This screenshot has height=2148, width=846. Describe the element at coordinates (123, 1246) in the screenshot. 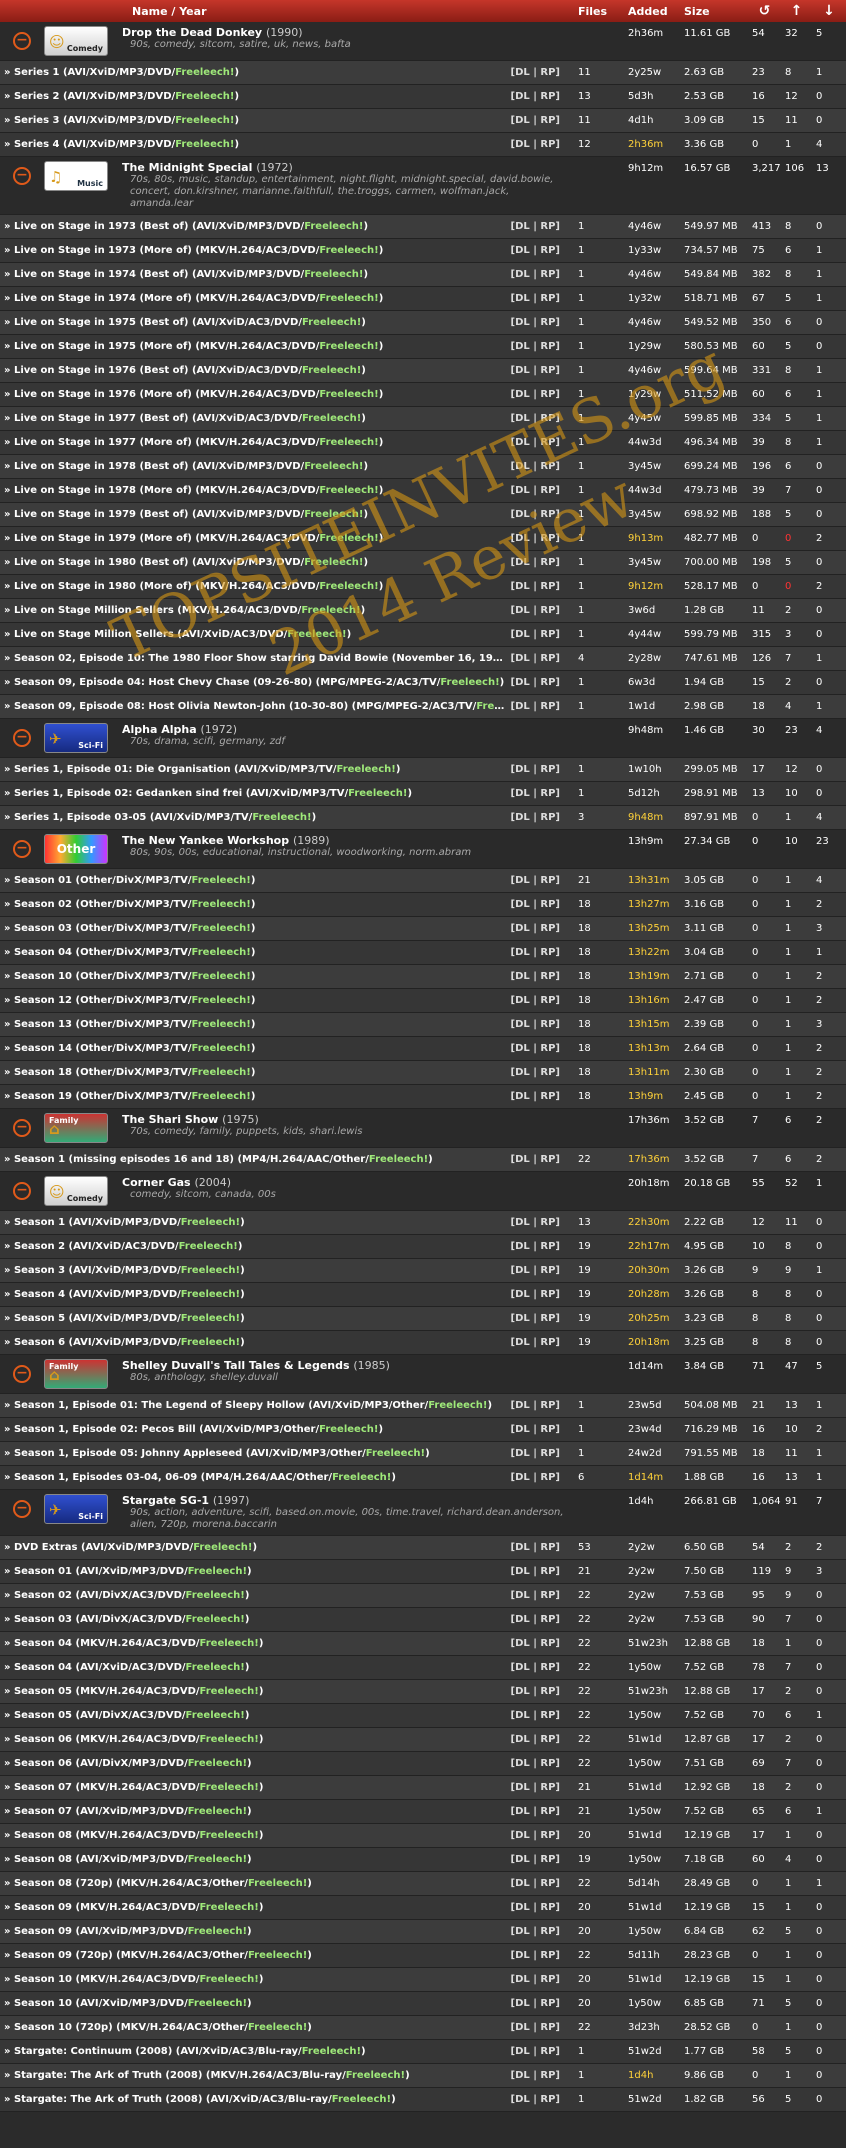

I see `torrent-link: » Season 2 (AVI/XviD/AC3/DVD/Freeleech!)` at that location.